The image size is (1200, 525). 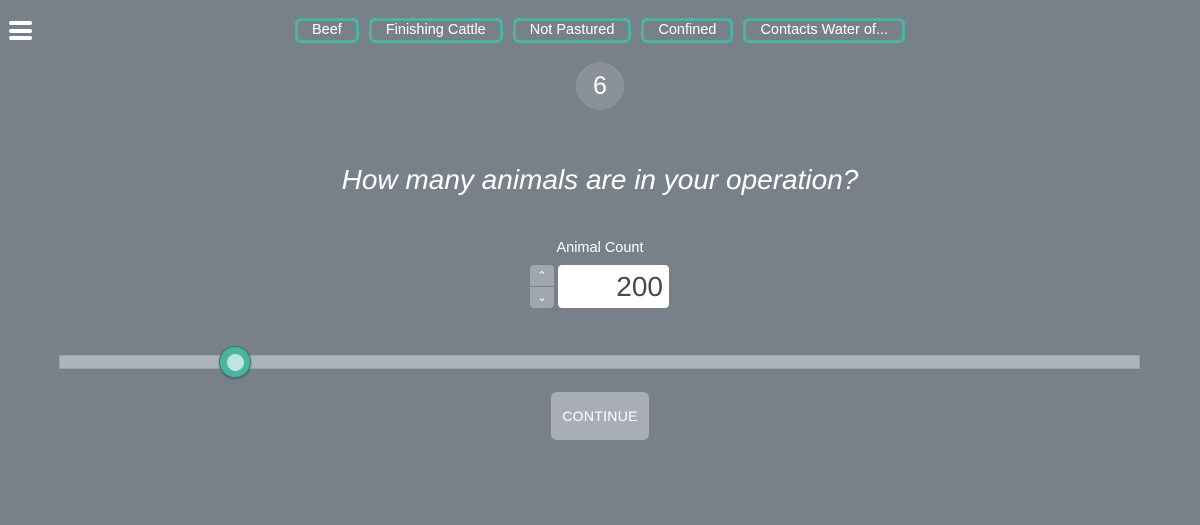 What do you see at coordinates (435, 30) in the screenshot?
I see `tag-finishing-cattle: Finishing Cattle` at bounding box center [435, 30].